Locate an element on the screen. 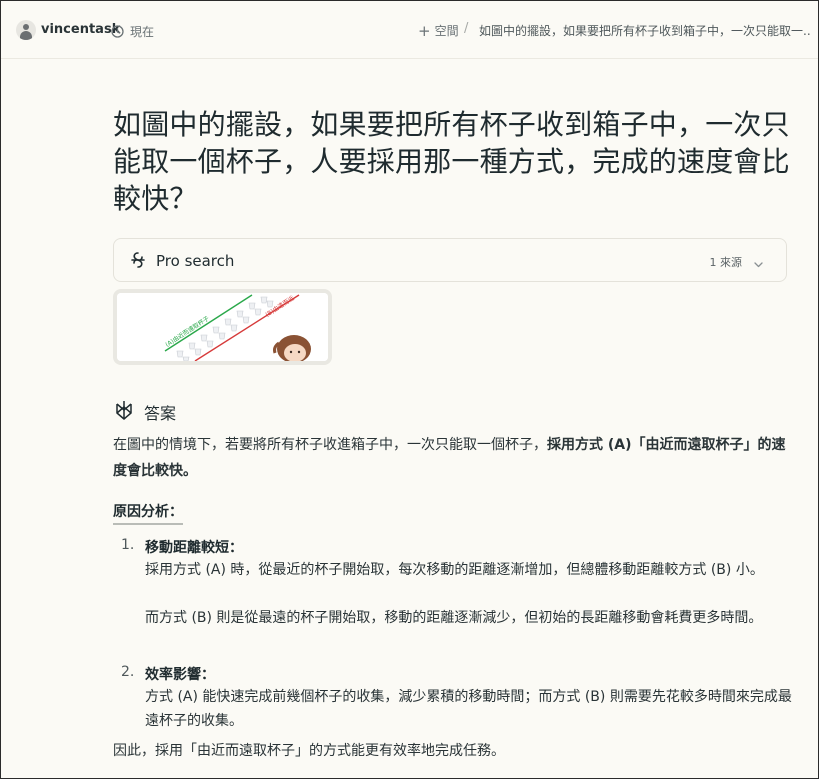 The width and height of the screenshot is (819, 779). pro-search-icon is located at coordinates (138, 262).